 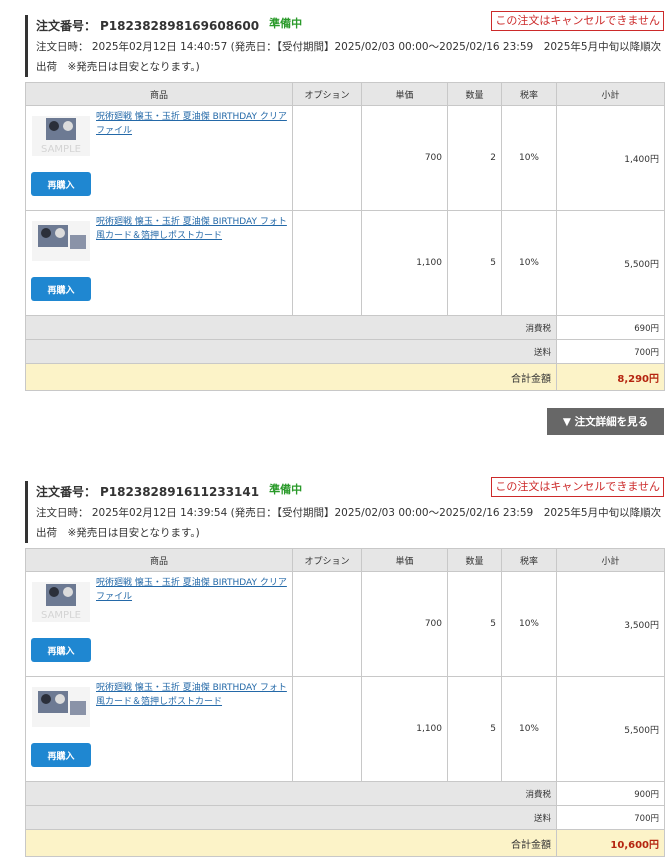 What do you see at coordinates (610, 624) in the screenshot?
I see `subtotal-cell: 3,500円` at bounding box center [610, 624].